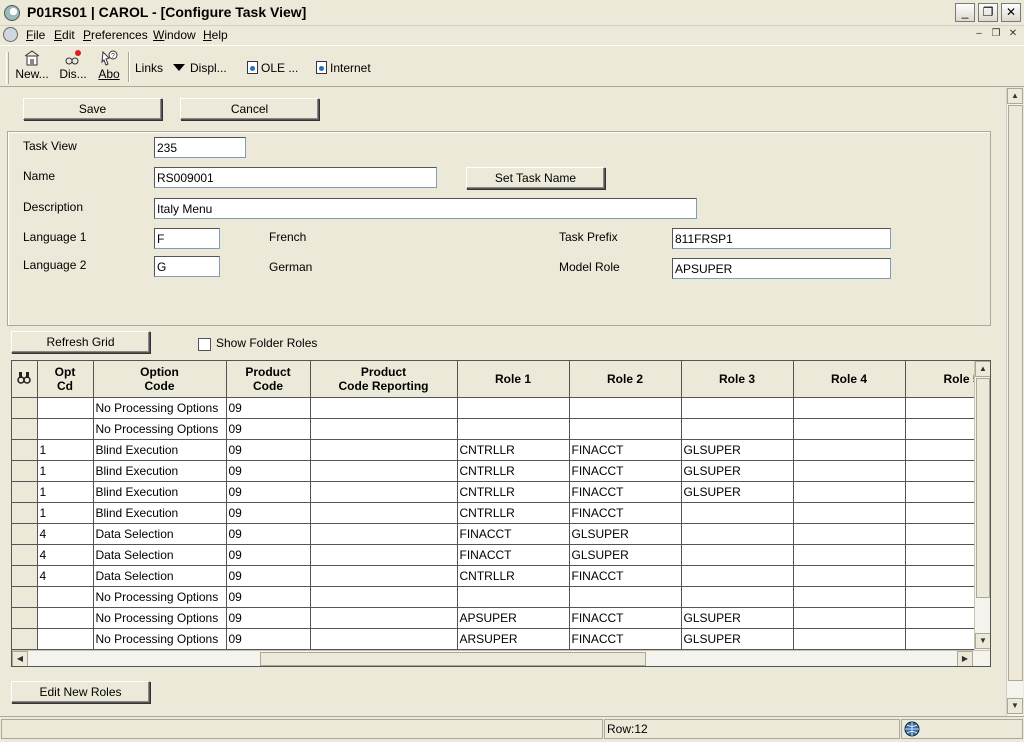 The height and width of the screenshot is (742, 1024). I want to click on mdi-restore-button: ❐, so click(996, 34).